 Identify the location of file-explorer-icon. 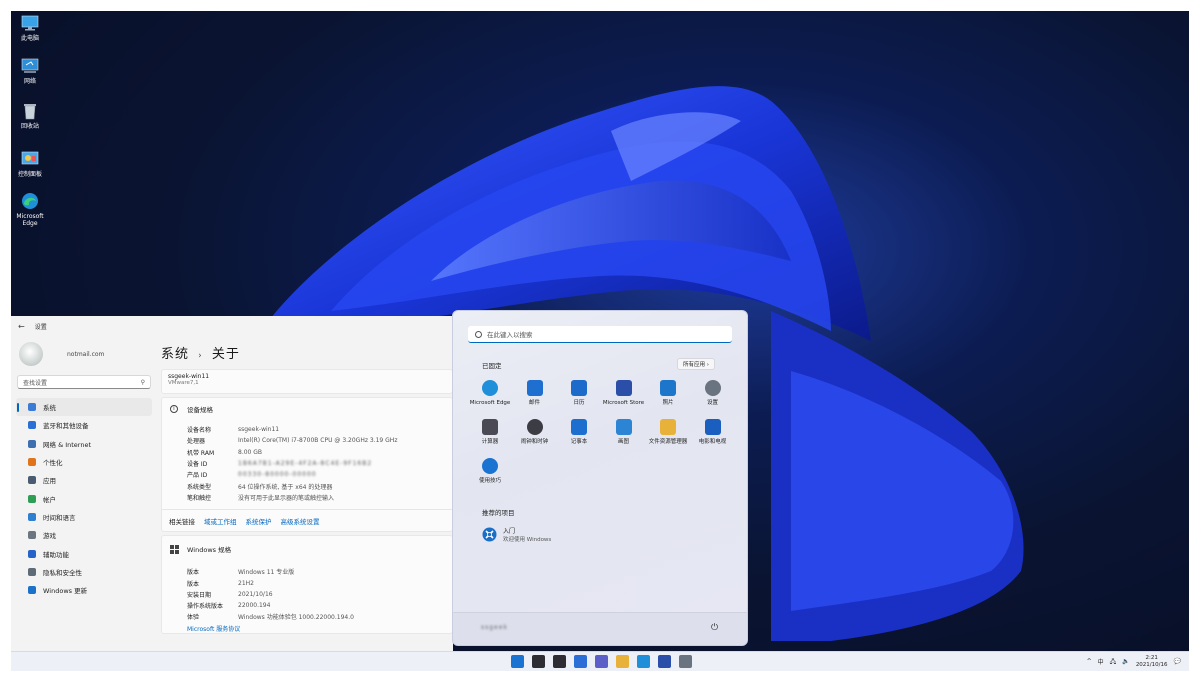
(622, 661).